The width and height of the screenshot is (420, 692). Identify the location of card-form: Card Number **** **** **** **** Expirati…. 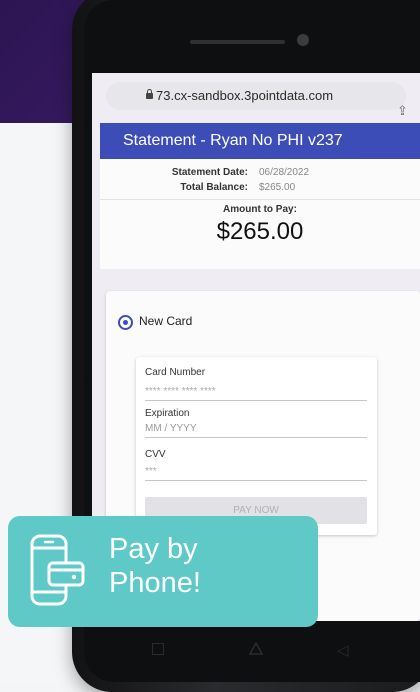
(256, 446).